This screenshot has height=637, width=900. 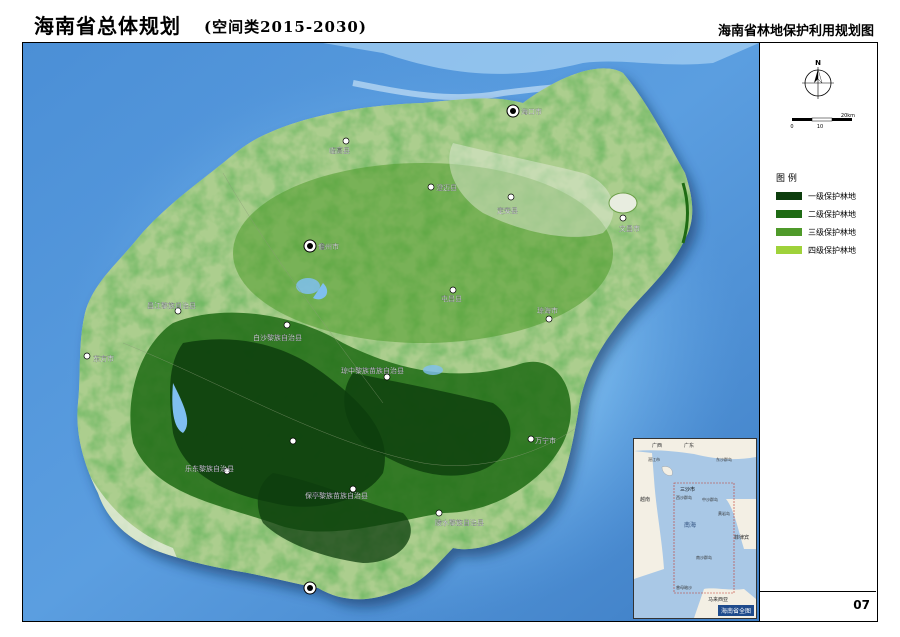 I want to click on city-marker-sanya, so click(x=310, y=588).